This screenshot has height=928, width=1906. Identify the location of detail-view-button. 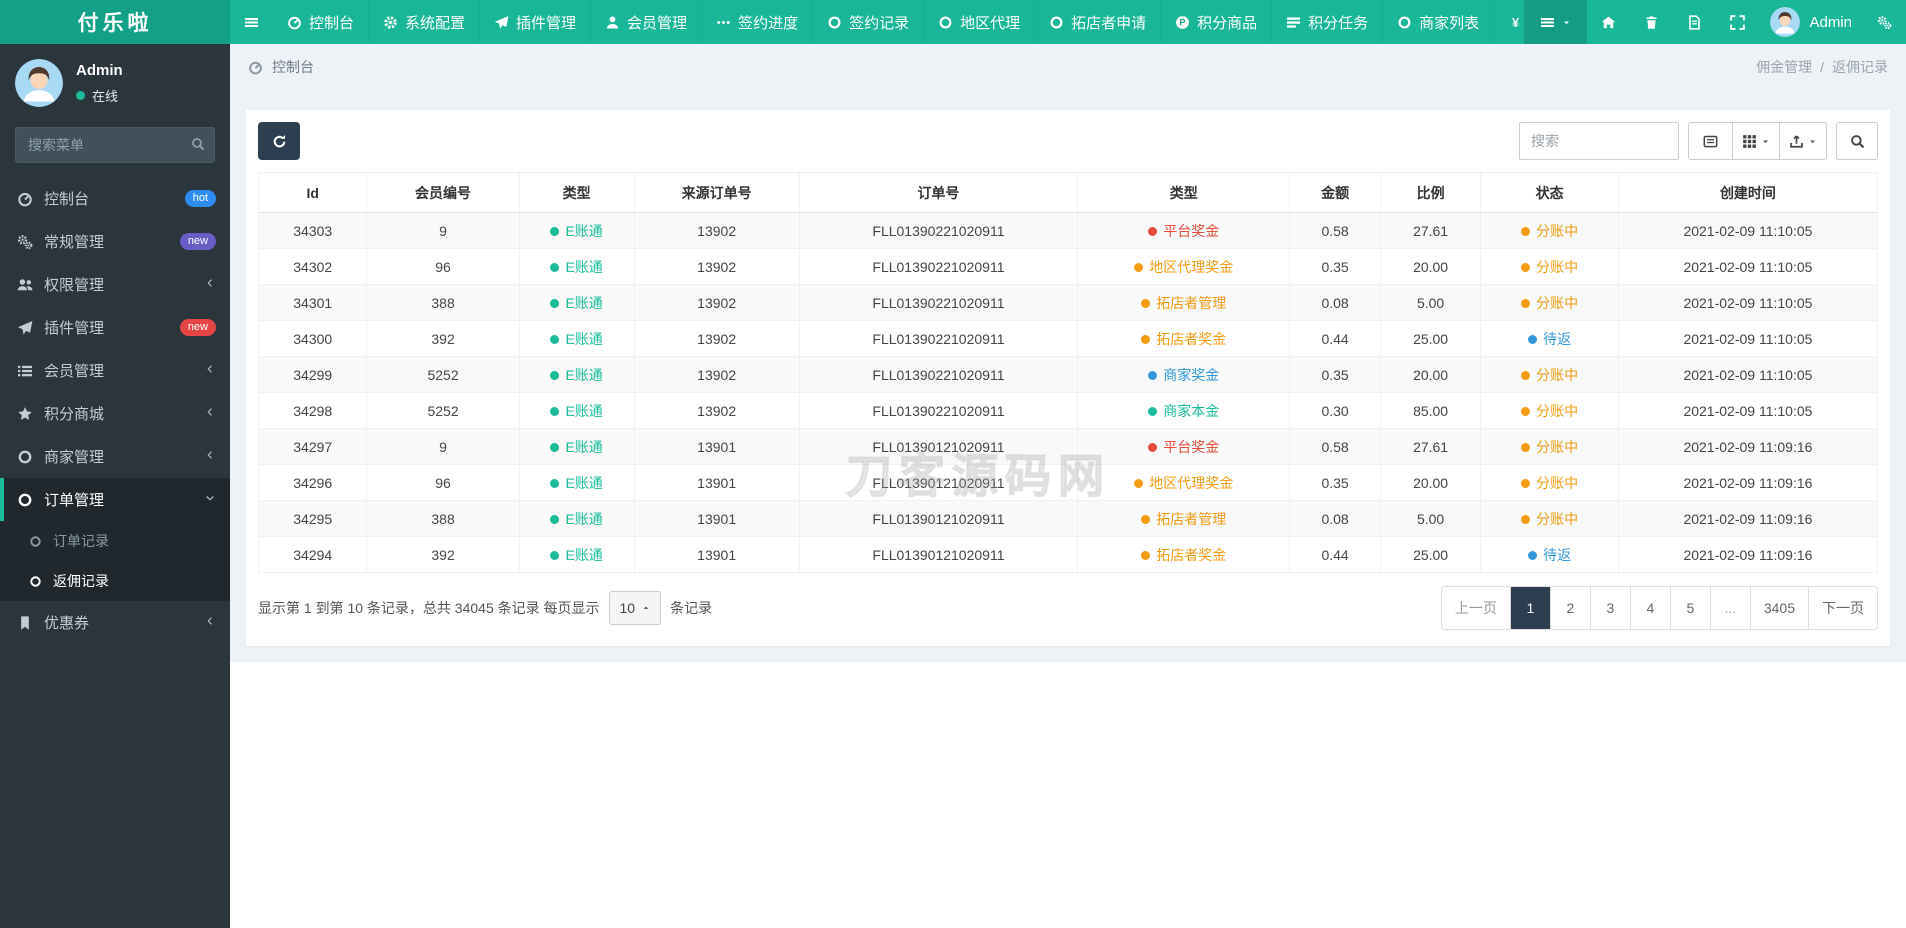
(1710, 141).